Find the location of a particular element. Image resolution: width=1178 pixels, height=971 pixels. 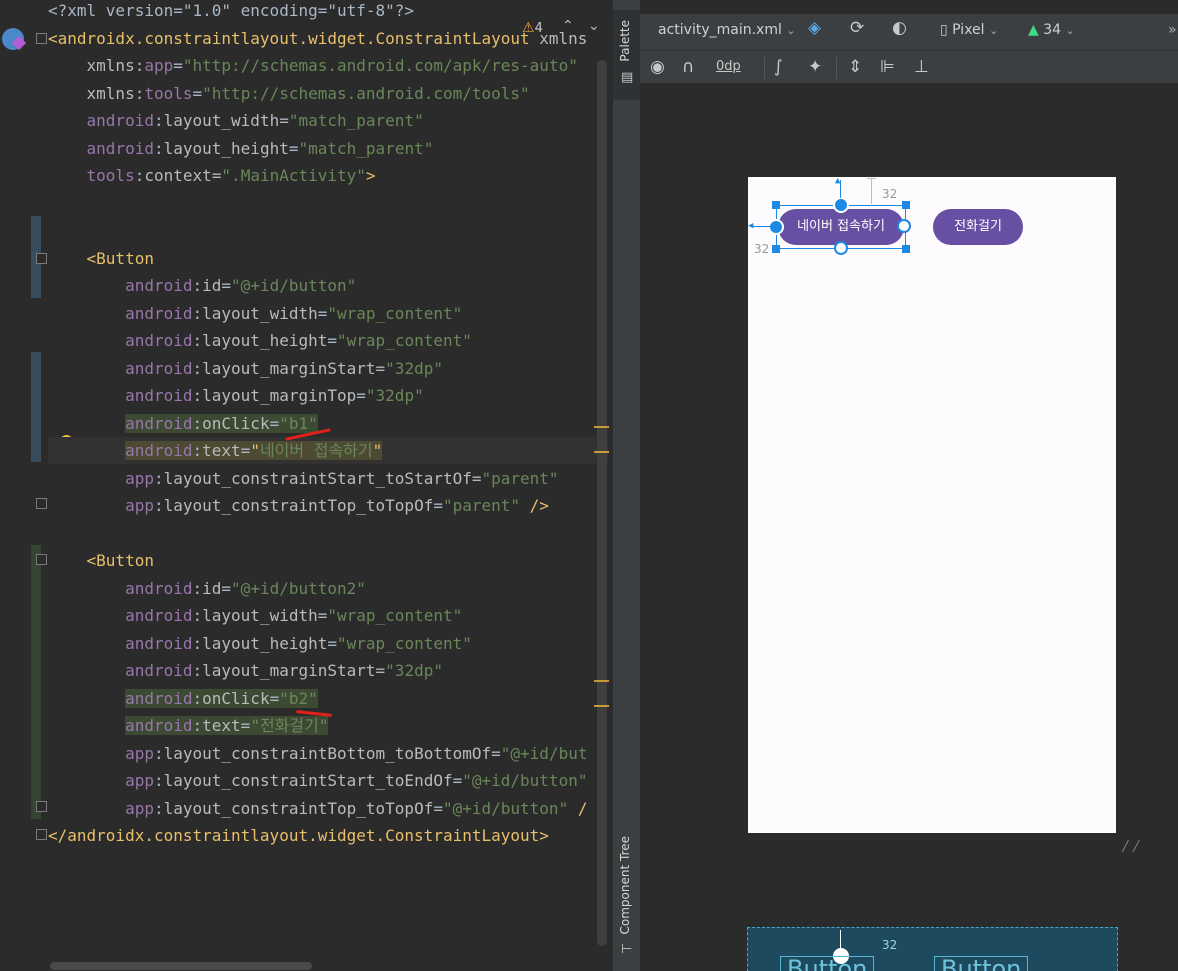

magnet-icon: ∩ is located at coordinates (688, 67).